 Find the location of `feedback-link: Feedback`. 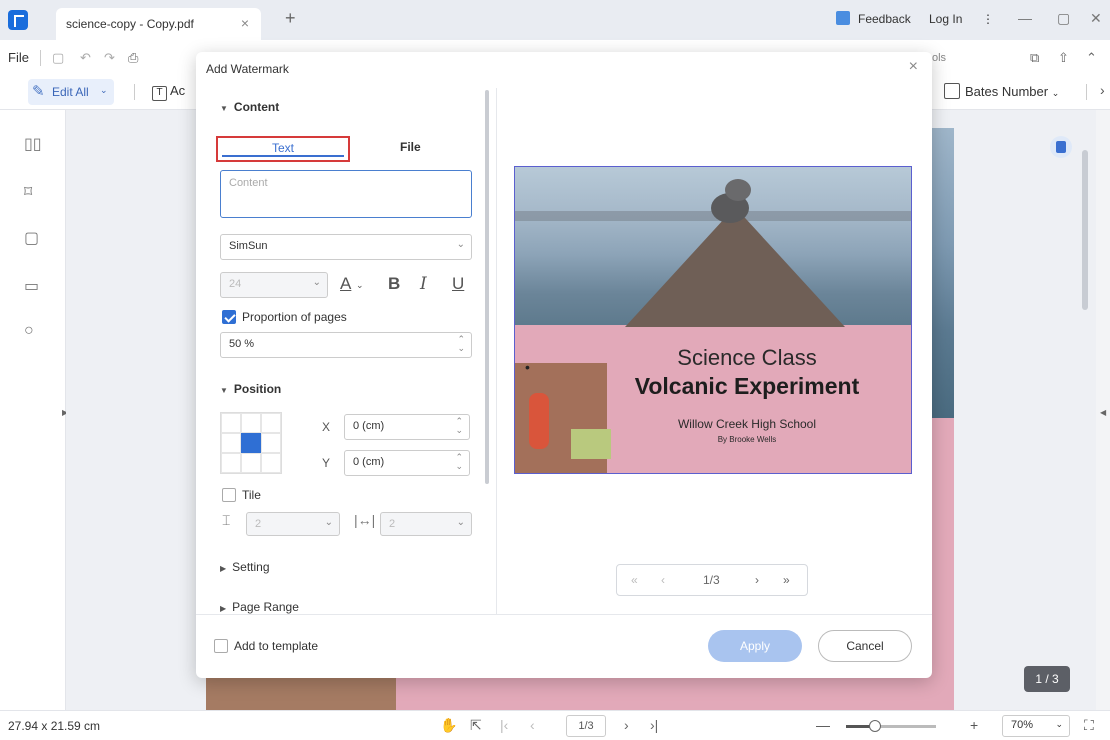

feedback-link: Feedback is located at coordinates (884, 19).